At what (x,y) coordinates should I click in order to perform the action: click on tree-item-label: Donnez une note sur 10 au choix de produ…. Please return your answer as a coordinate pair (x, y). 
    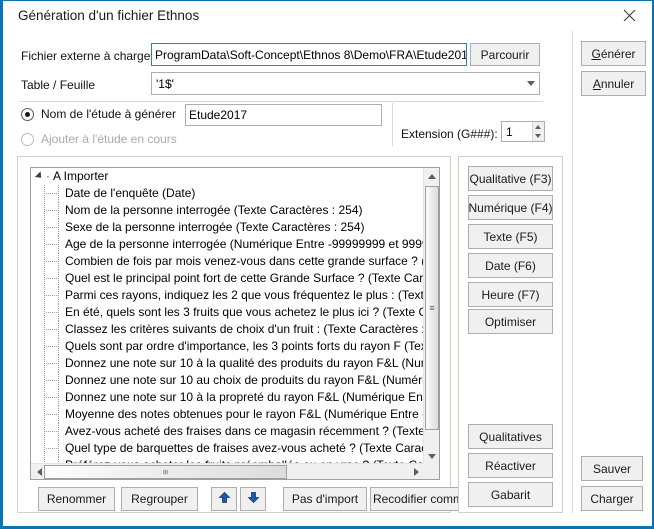
    Looking at the image, I should click on (244, 380).